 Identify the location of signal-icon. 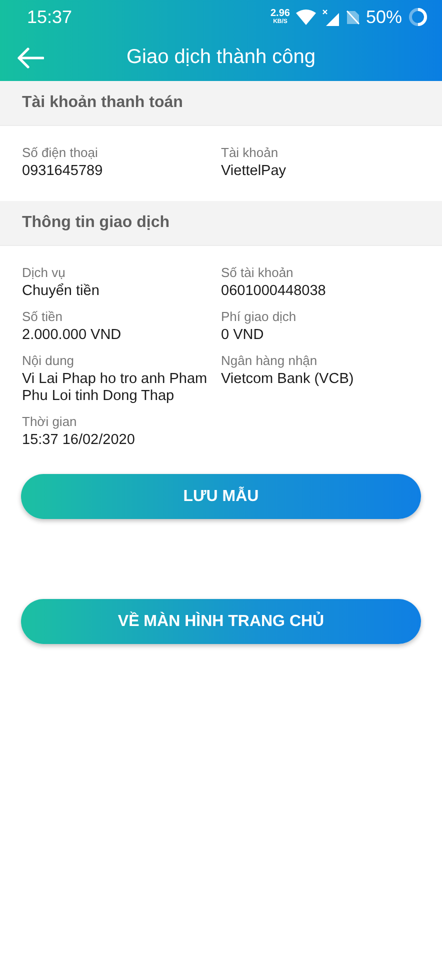
(331, 17).